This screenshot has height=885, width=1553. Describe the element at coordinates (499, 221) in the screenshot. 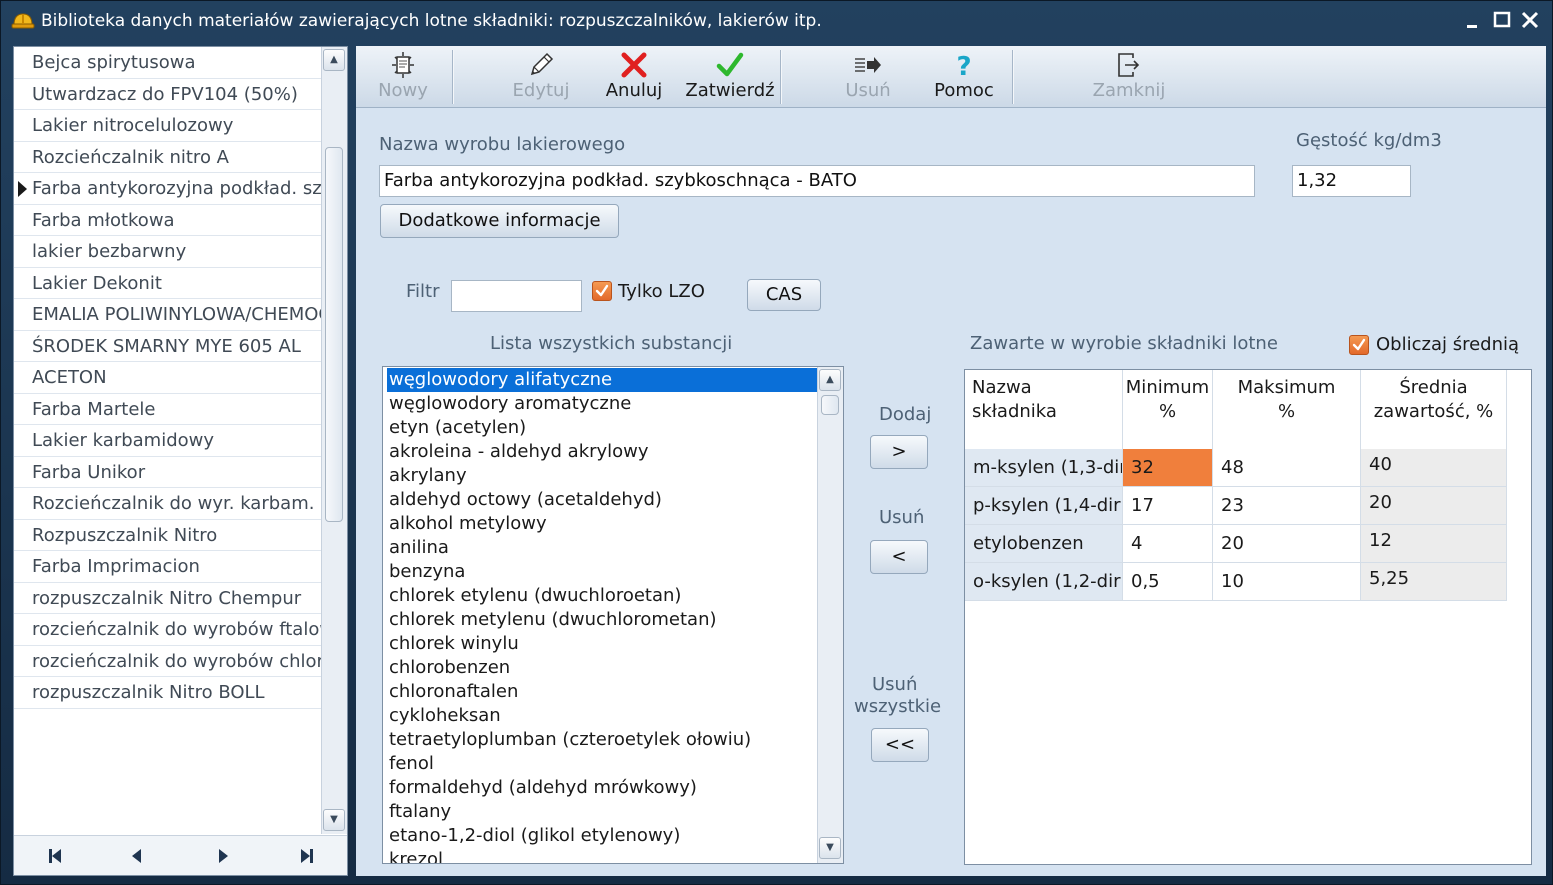

I see `additional-info-button: Dodatkowe informacje` at that location.